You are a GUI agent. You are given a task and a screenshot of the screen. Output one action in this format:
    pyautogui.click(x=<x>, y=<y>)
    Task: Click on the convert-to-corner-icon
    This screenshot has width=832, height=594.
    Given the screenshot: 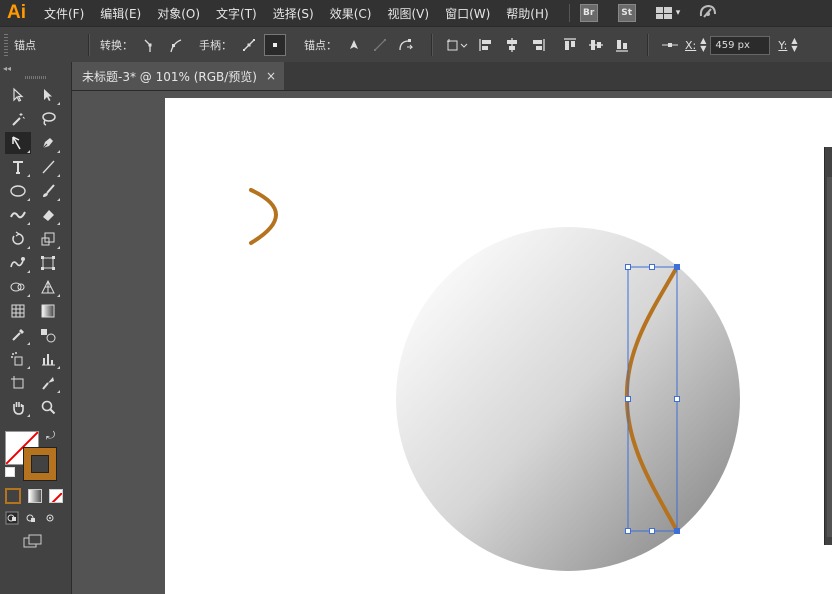 What is the action you would take?
    pyautogui.click(x=150, y=45)
    